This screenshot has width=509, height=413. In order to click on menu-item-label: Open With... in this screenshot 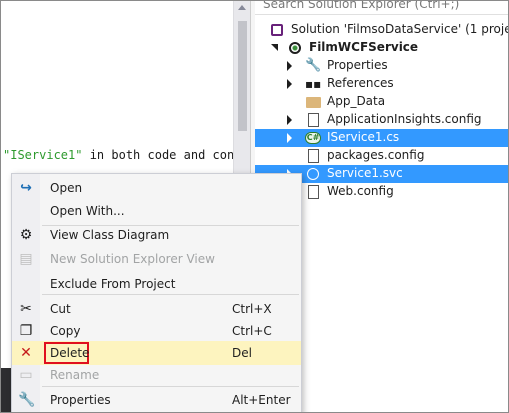, I will do `click(87, 211)`.